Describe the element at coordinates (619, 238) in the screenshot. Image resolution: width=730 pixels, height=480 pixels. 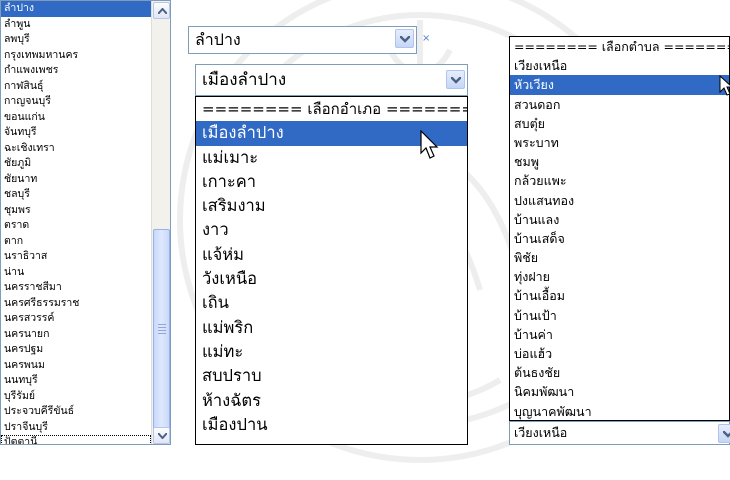
I see `subdistrict-option: บ้านเสด็จ` at that location.